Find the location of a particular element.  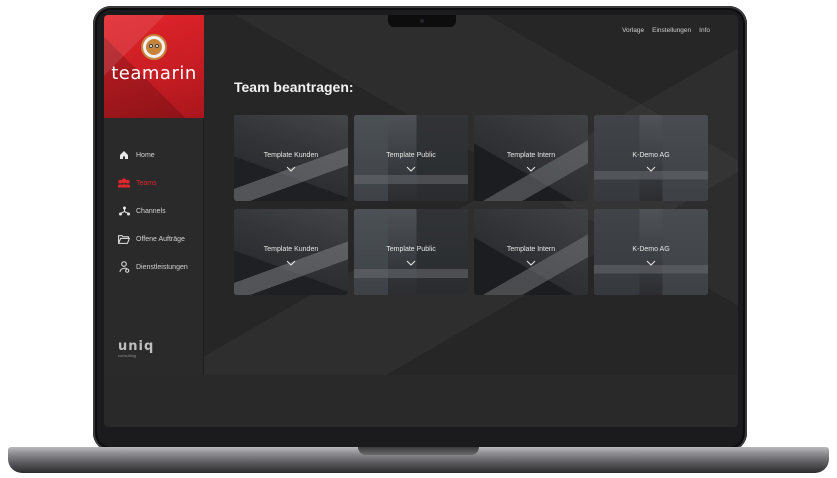

laptop-hinge-notch is located at coordinates (418, 451).